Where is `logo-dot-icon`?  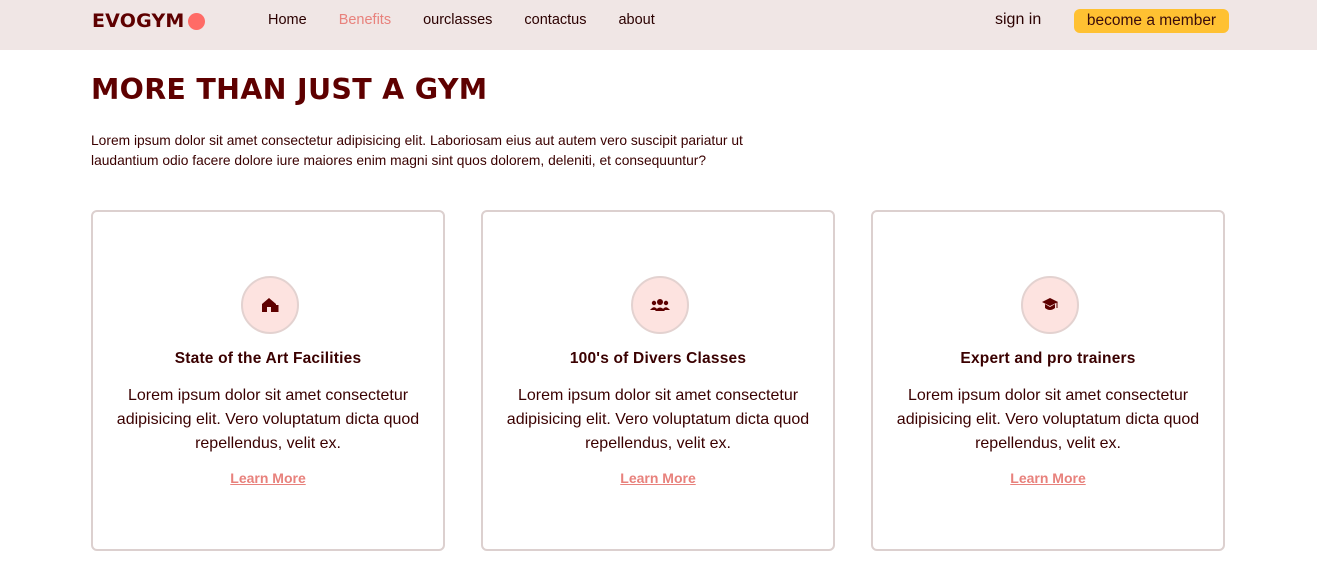 logo-dot-icon is located at coordinates (196, 21).